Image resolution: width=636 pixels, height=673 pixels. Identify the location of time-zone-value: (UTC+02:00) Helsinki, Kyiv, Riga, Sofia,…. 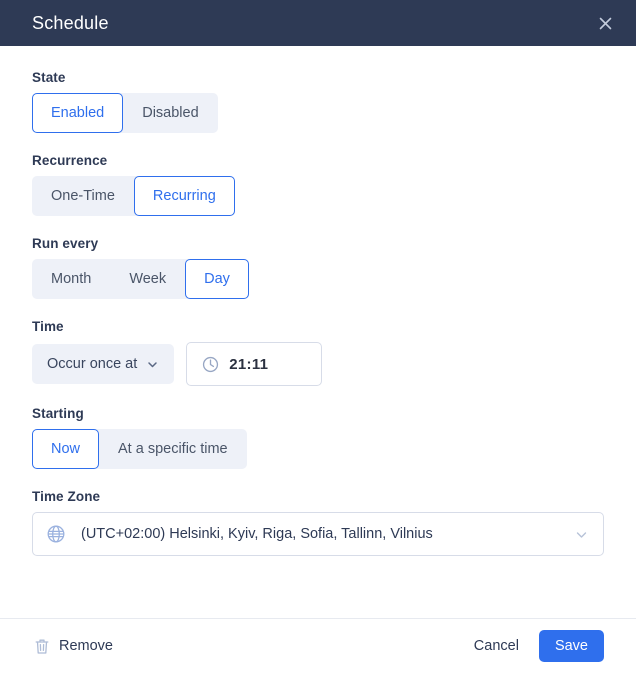
(257, 534).